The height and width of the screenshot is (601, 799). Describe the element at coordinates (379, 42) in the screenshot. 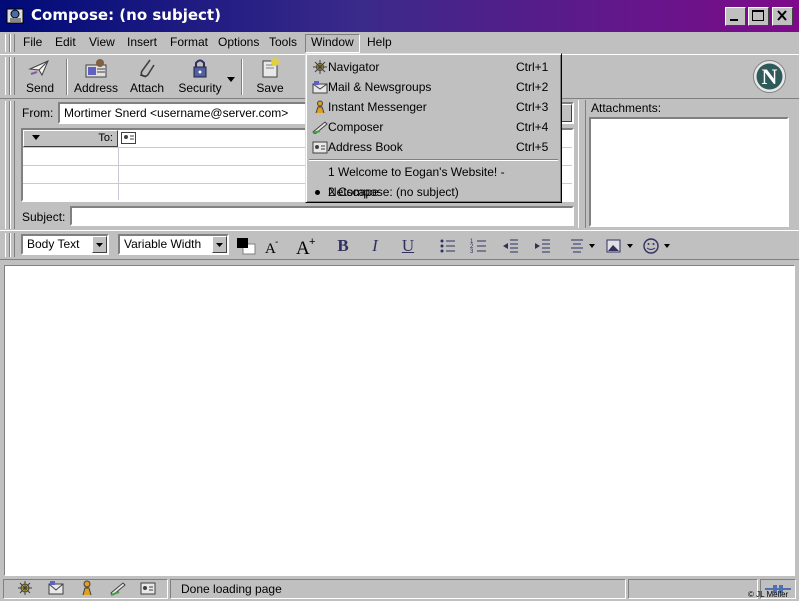

I see `menu-help: Help` at that location.